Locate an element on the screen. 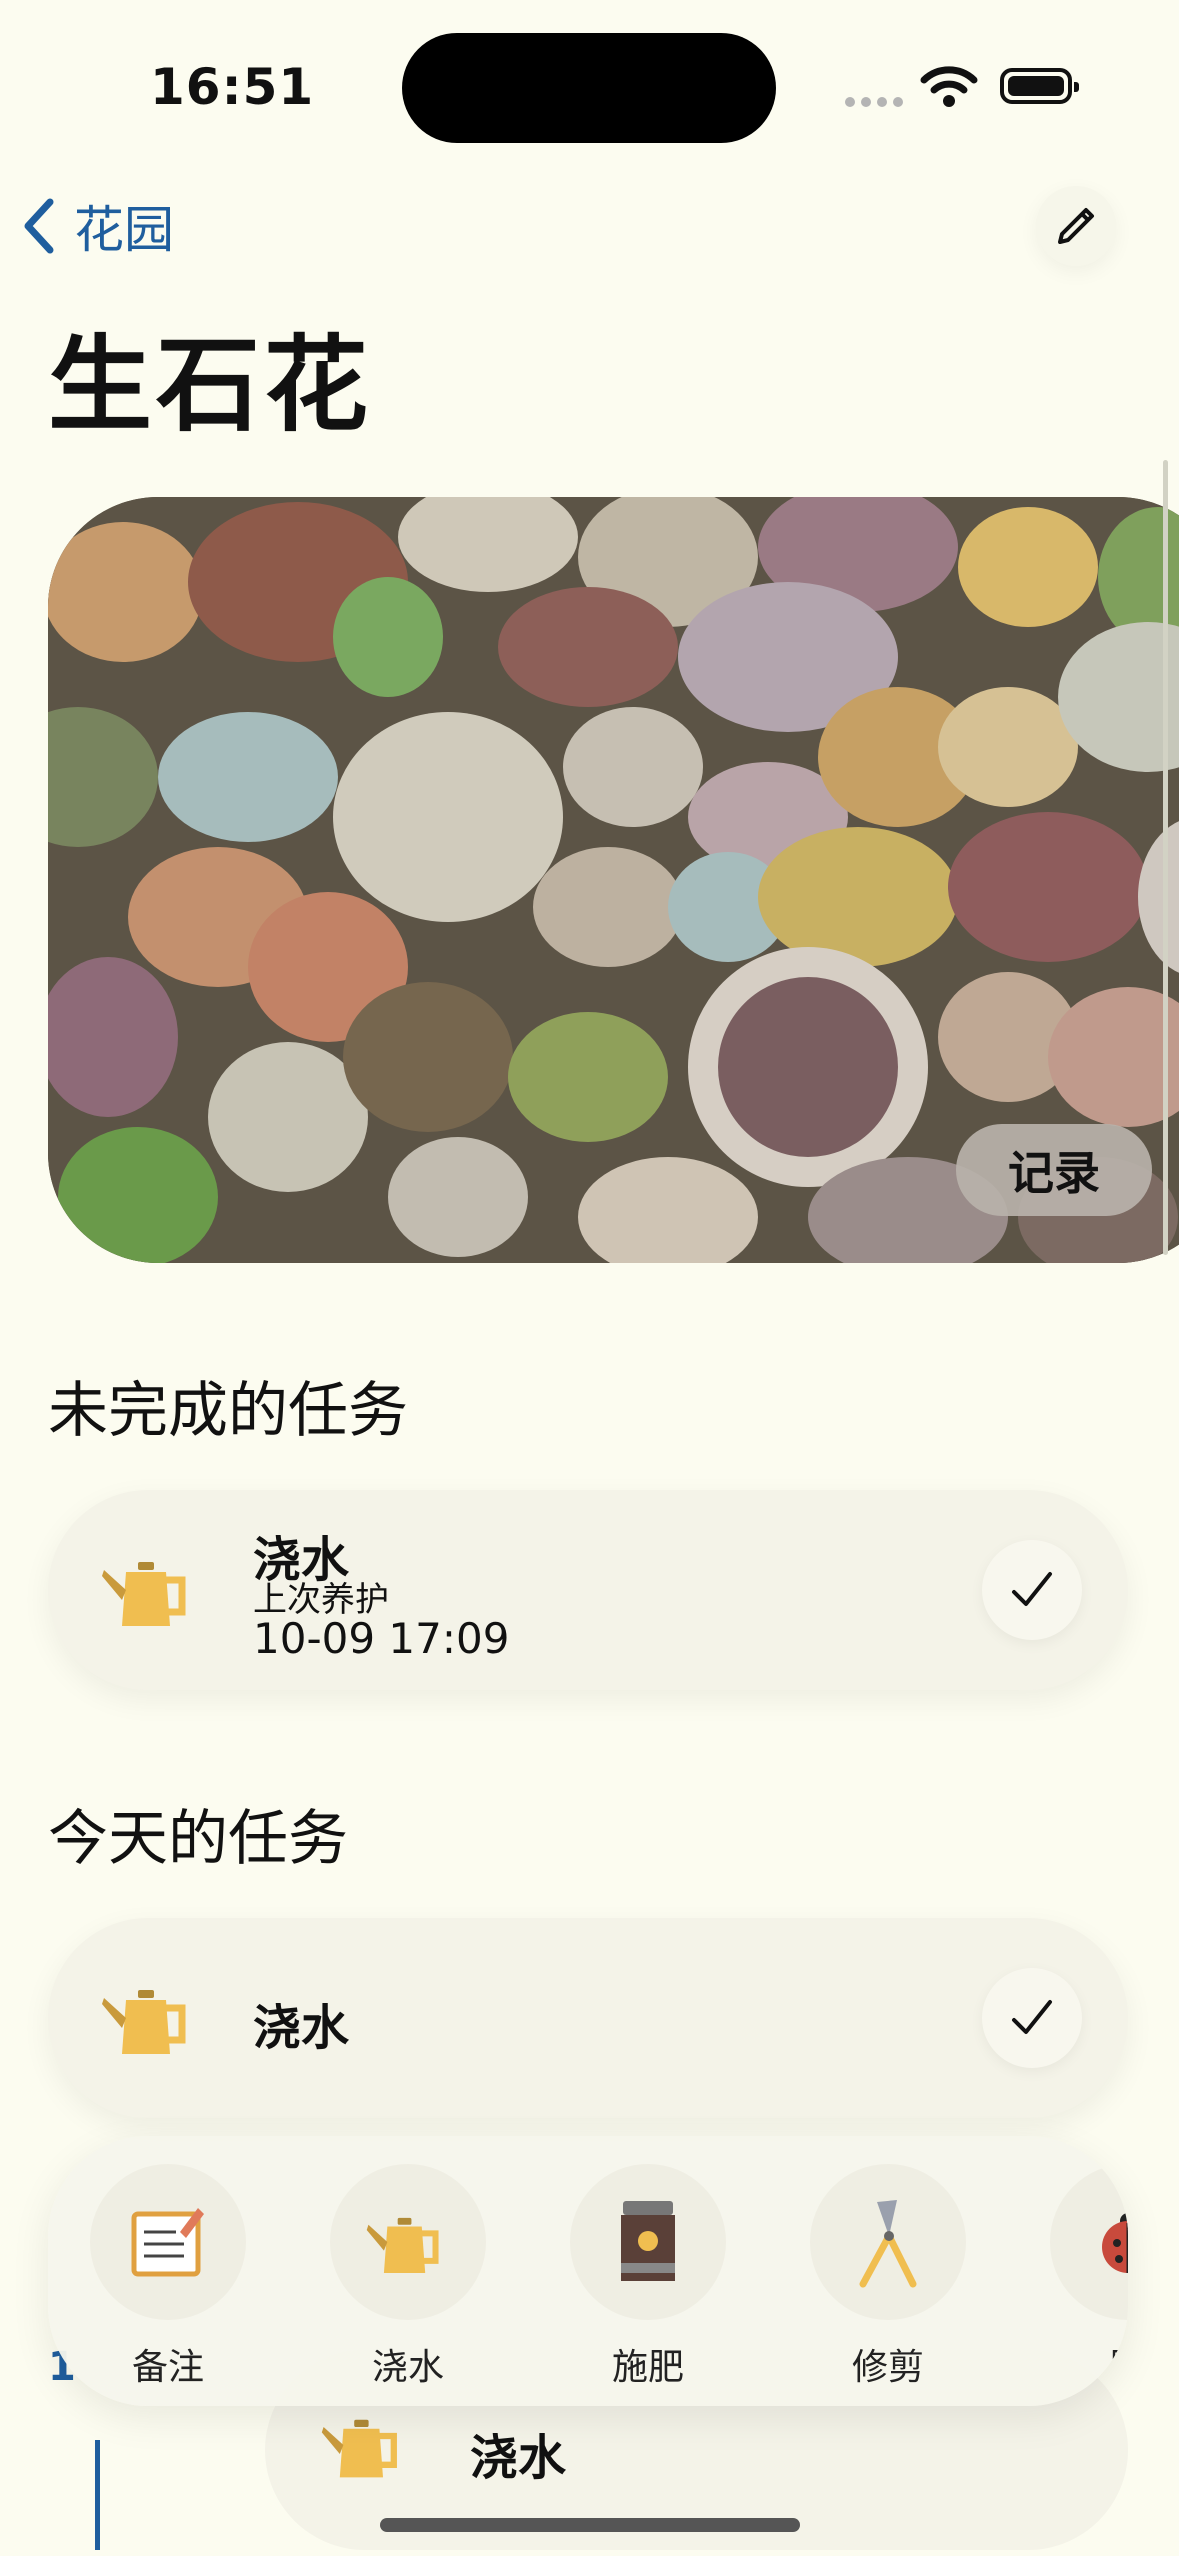  edit-button is located at coordinates (1076, 226).